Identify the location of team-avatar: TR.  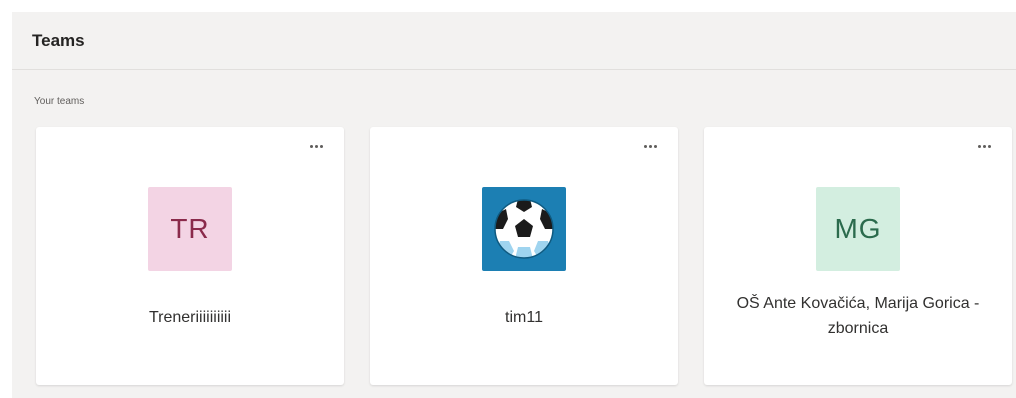
(190, 229).